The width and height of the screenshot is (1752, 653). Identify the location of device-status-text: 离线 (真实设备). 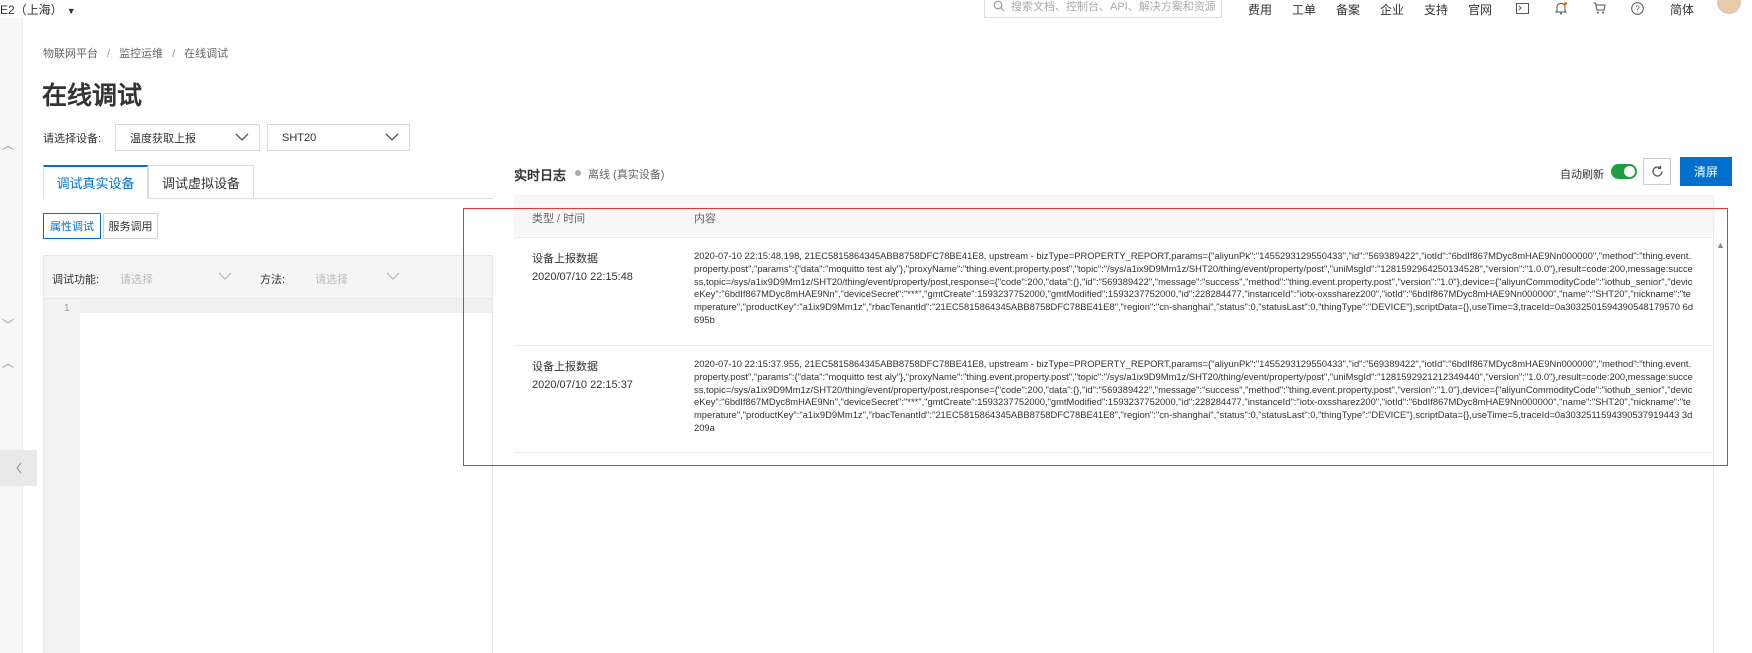
(626, 175).